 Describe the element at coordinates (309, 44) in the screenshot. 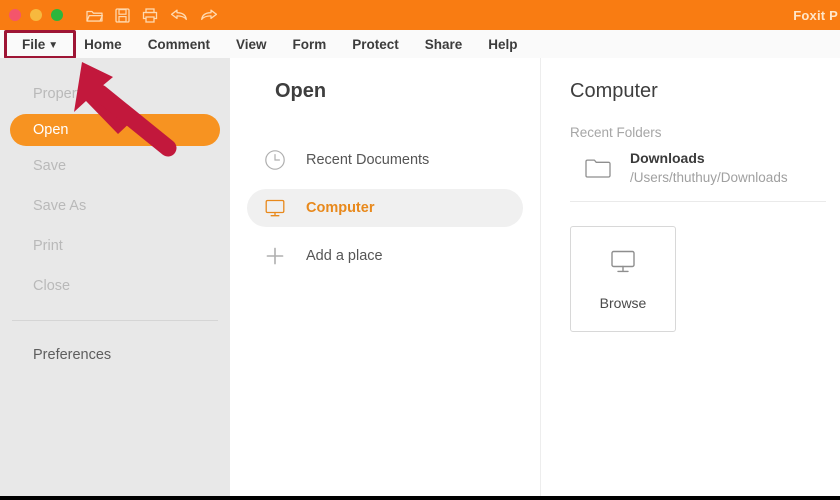

I see `menu-item-form: Form` at that location.